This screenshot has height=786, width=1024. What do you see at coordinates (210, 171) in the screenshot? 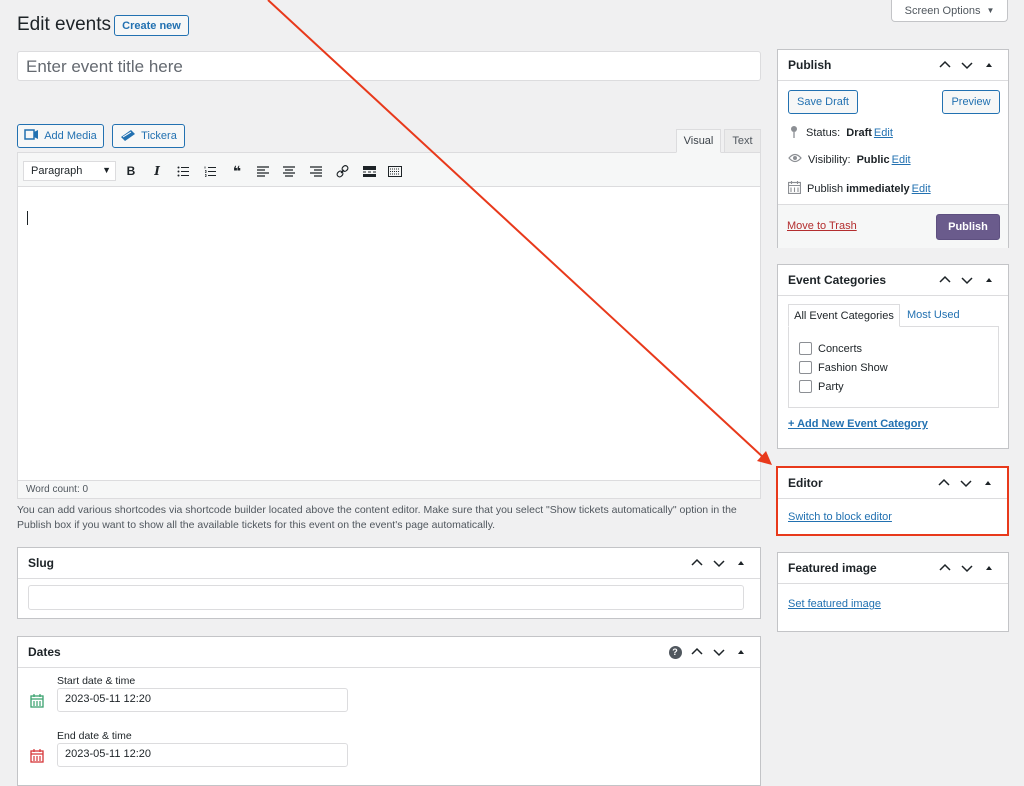
I see `numbered-list-icon` at bounding box center [210, 171].